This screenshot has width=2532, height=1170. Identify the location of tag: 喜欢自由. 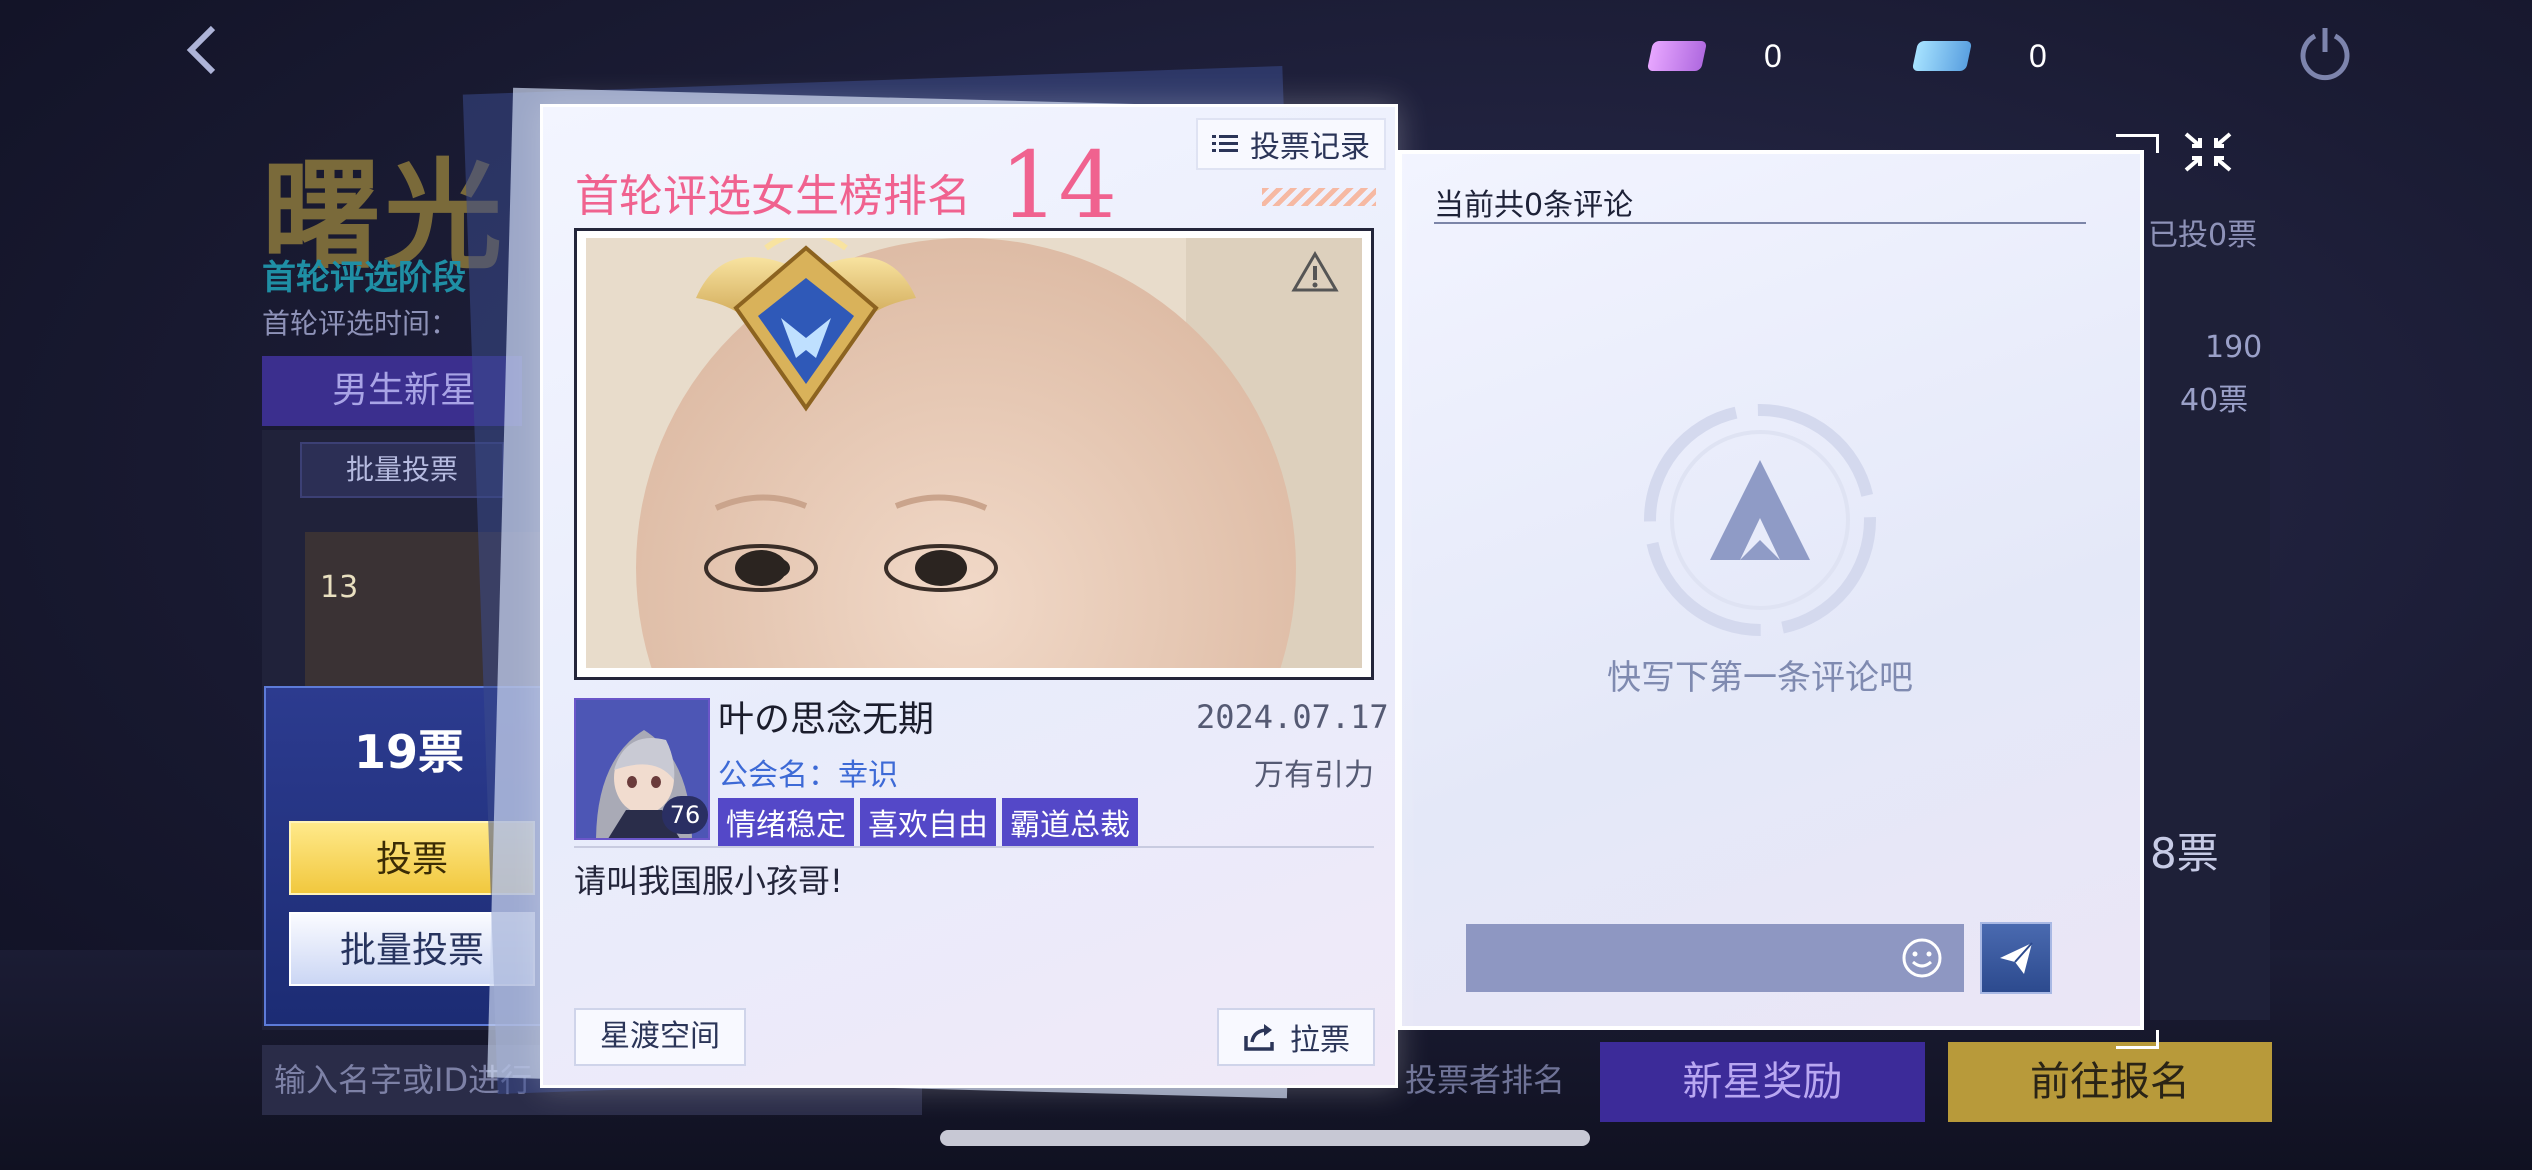
(928, 822).